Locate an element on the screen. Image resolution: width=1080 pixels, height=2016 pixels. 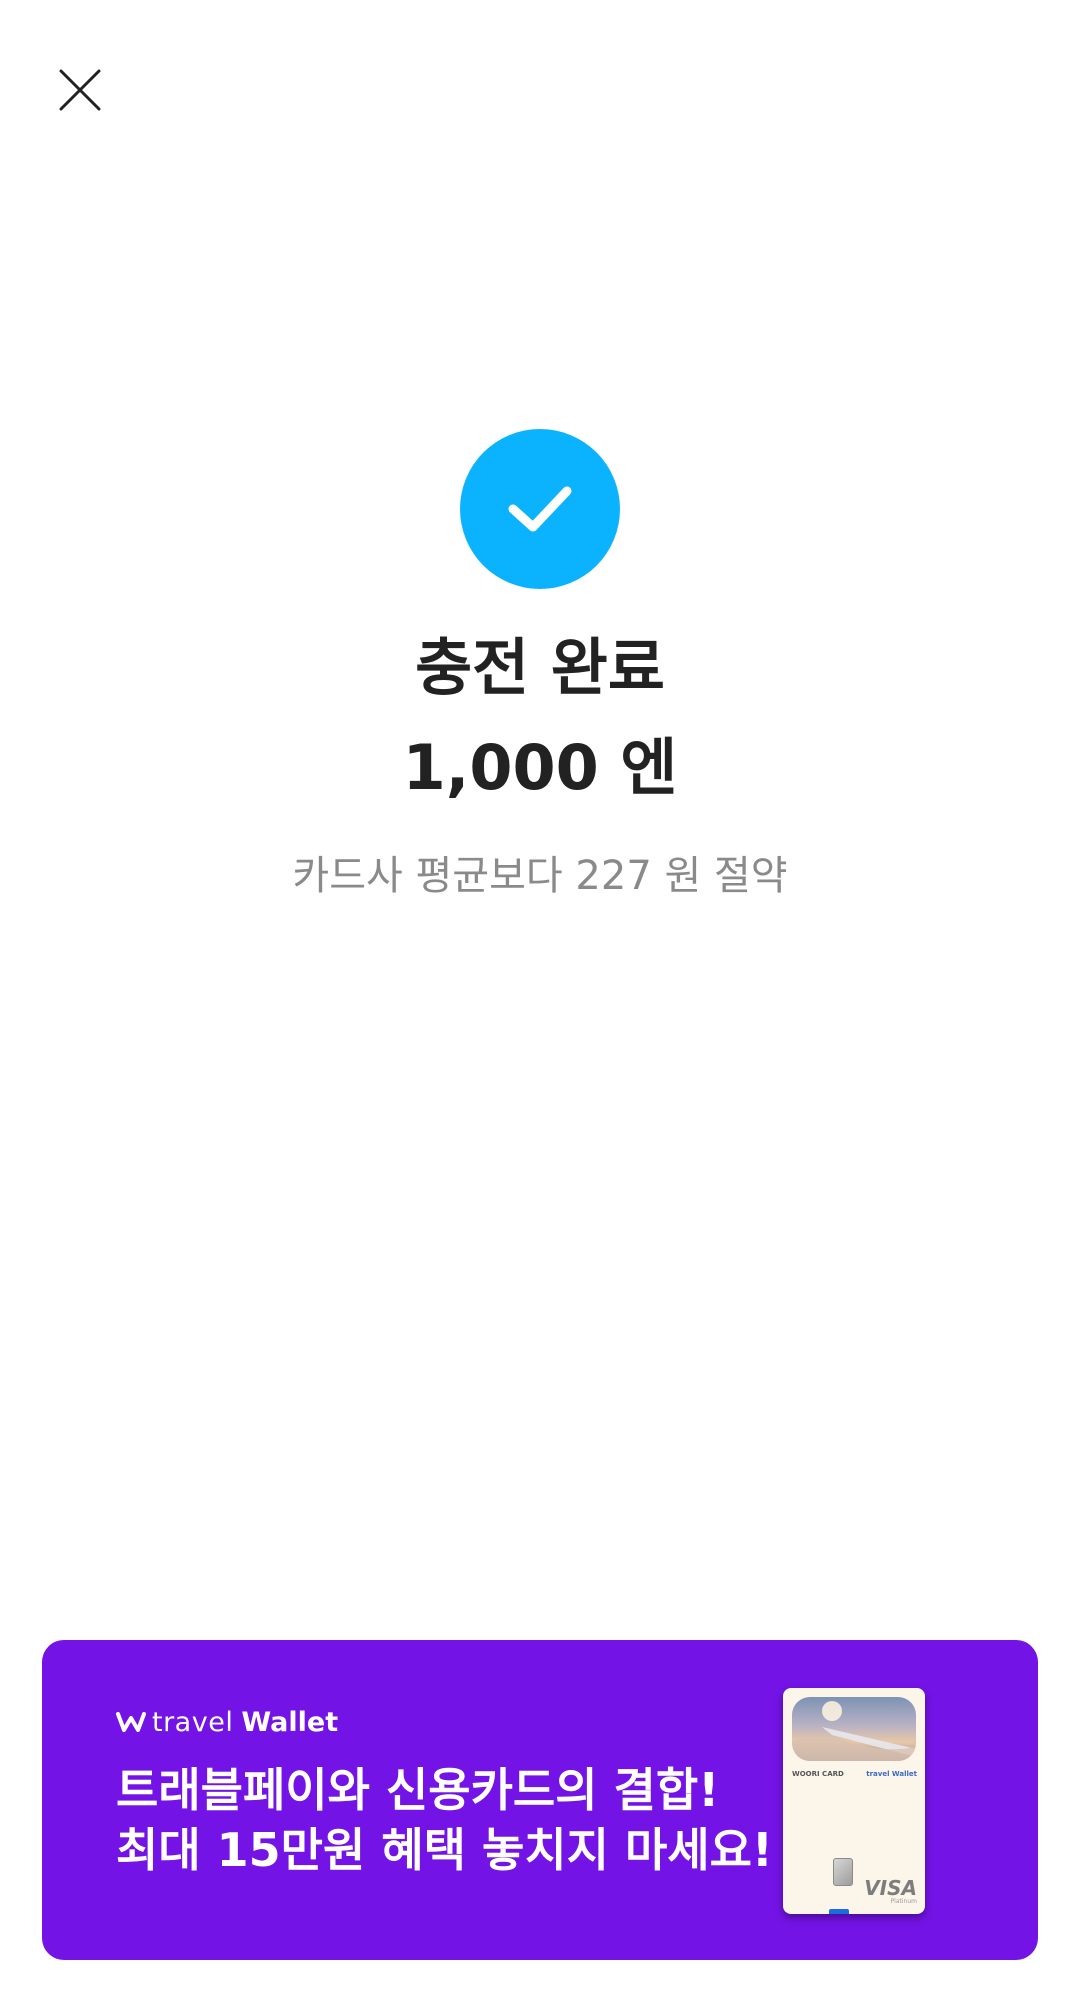
promo-headline: 트래블페이와 신용카드의 결합! is located at coordinates (418, 1790).